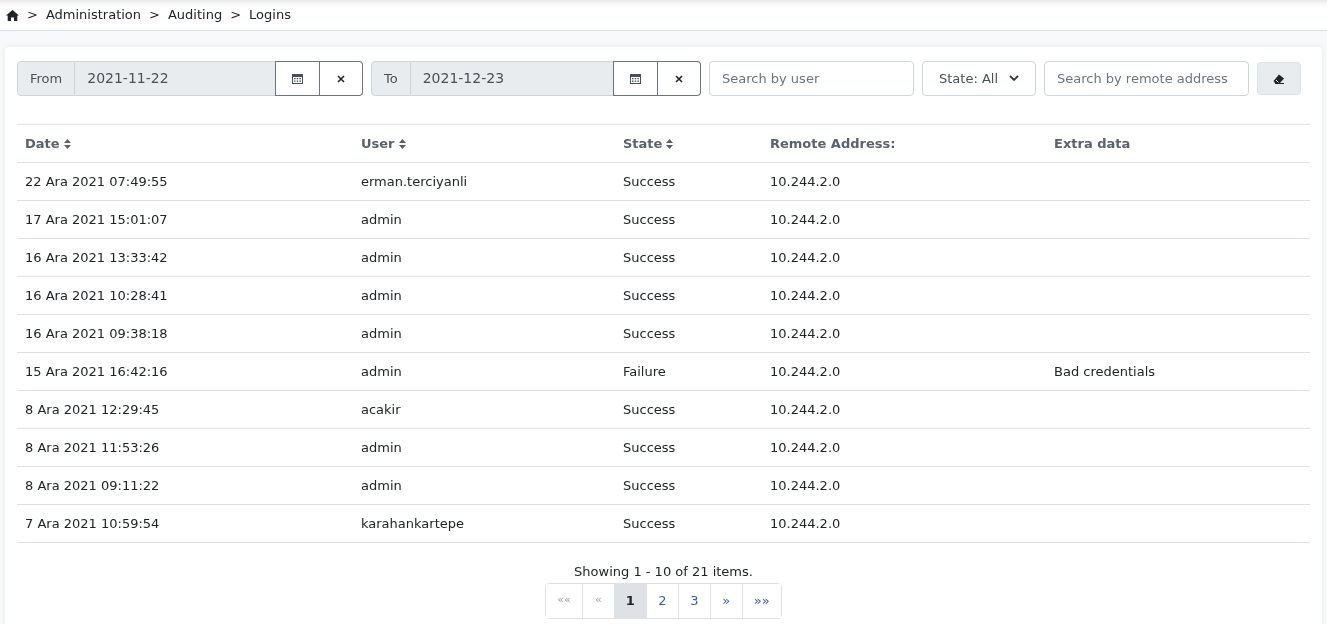 Image resolution: width=1327 pixels, height=624 pixels. I want to click on column-header: User, so click(383, 143).